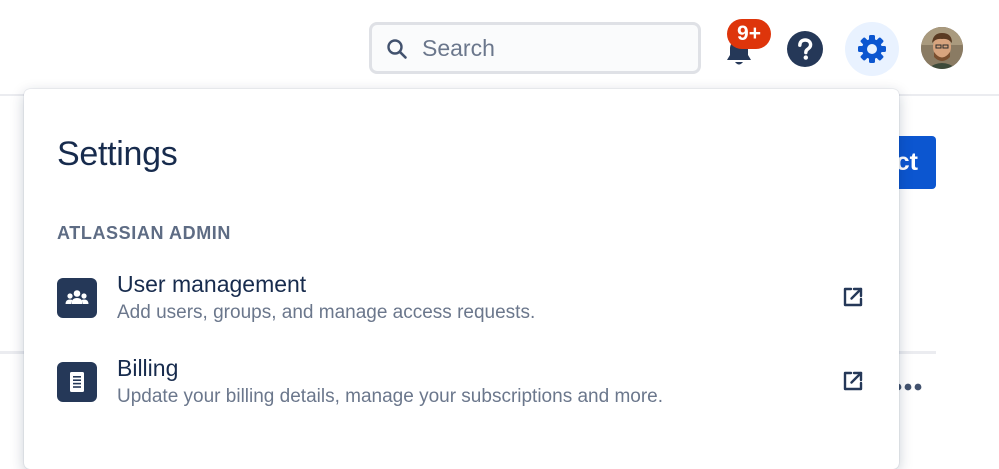 The image size is (999, 469). I want to click on people-icon, so click(77, 298).